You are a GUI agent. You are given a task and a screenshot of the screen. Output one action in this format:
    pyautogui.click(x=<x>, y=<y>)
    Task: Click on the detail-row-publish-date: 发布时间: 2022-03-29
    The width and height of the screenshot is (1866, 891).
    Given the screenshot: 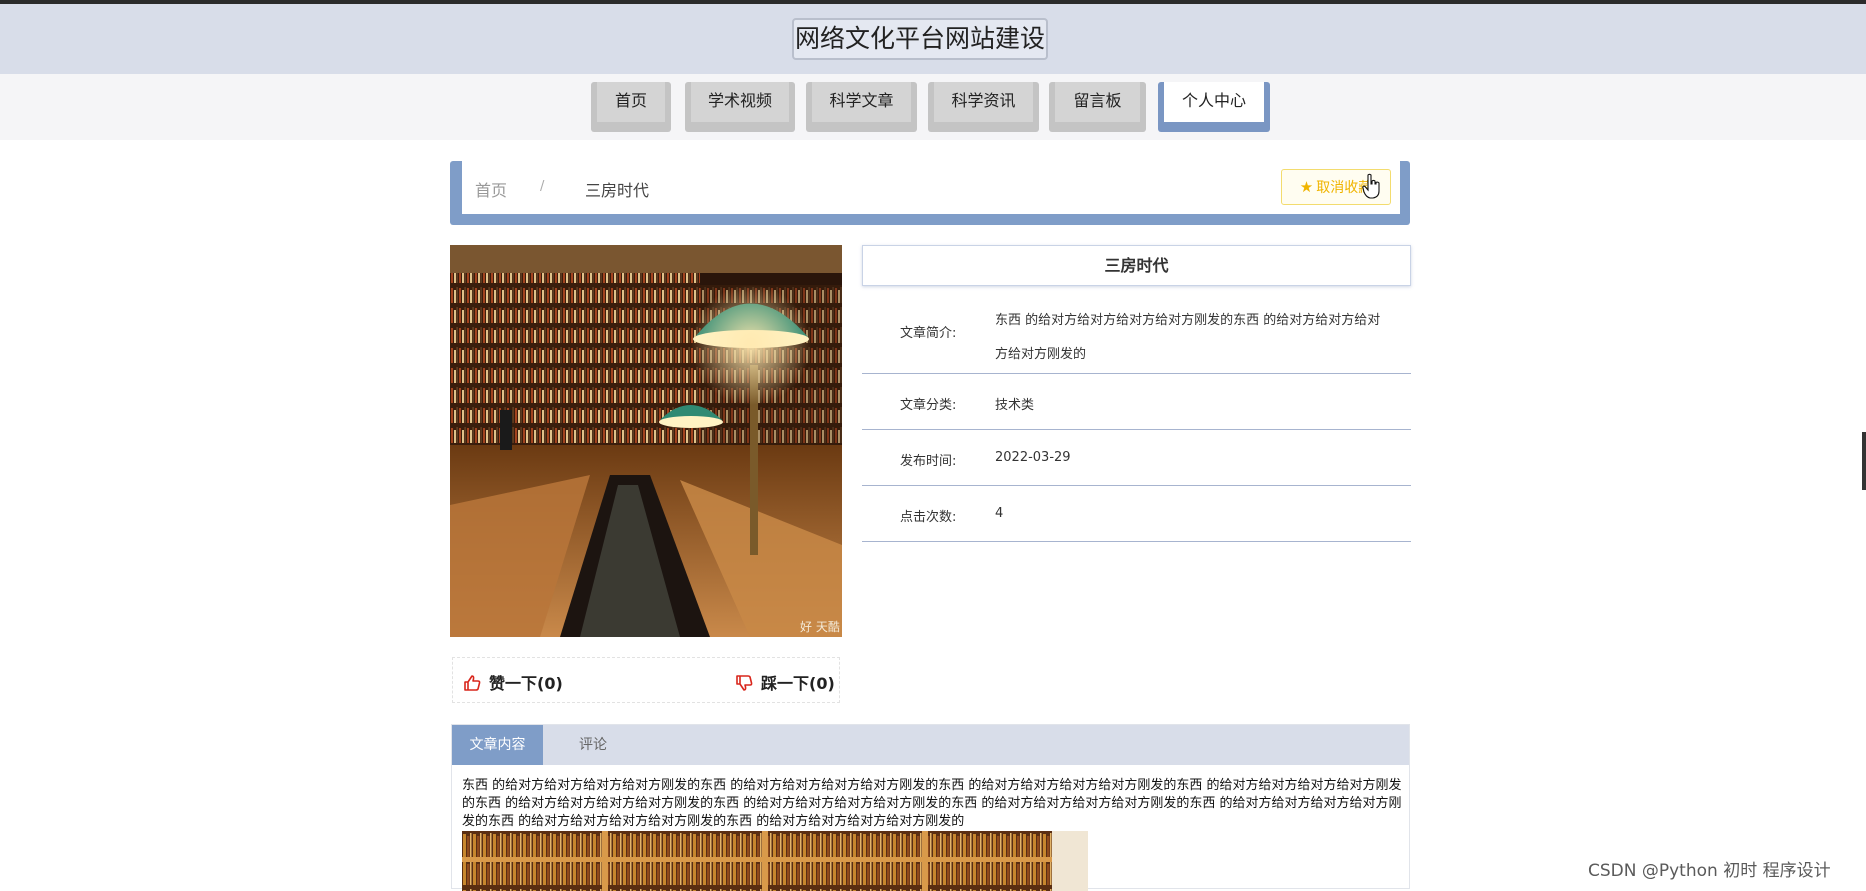 What is the action you would take?
    pyautogui.click(x=1136, y=458)
    